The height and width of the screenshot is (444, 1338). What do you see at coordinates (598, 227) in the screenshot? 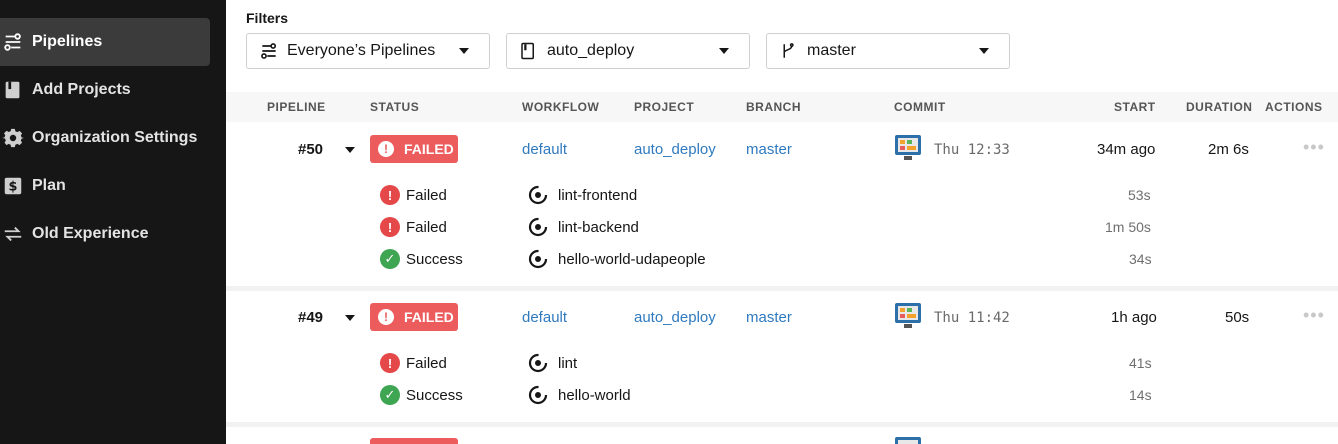
I see `job-name: lint-backend` at bounding box center [598, 227].